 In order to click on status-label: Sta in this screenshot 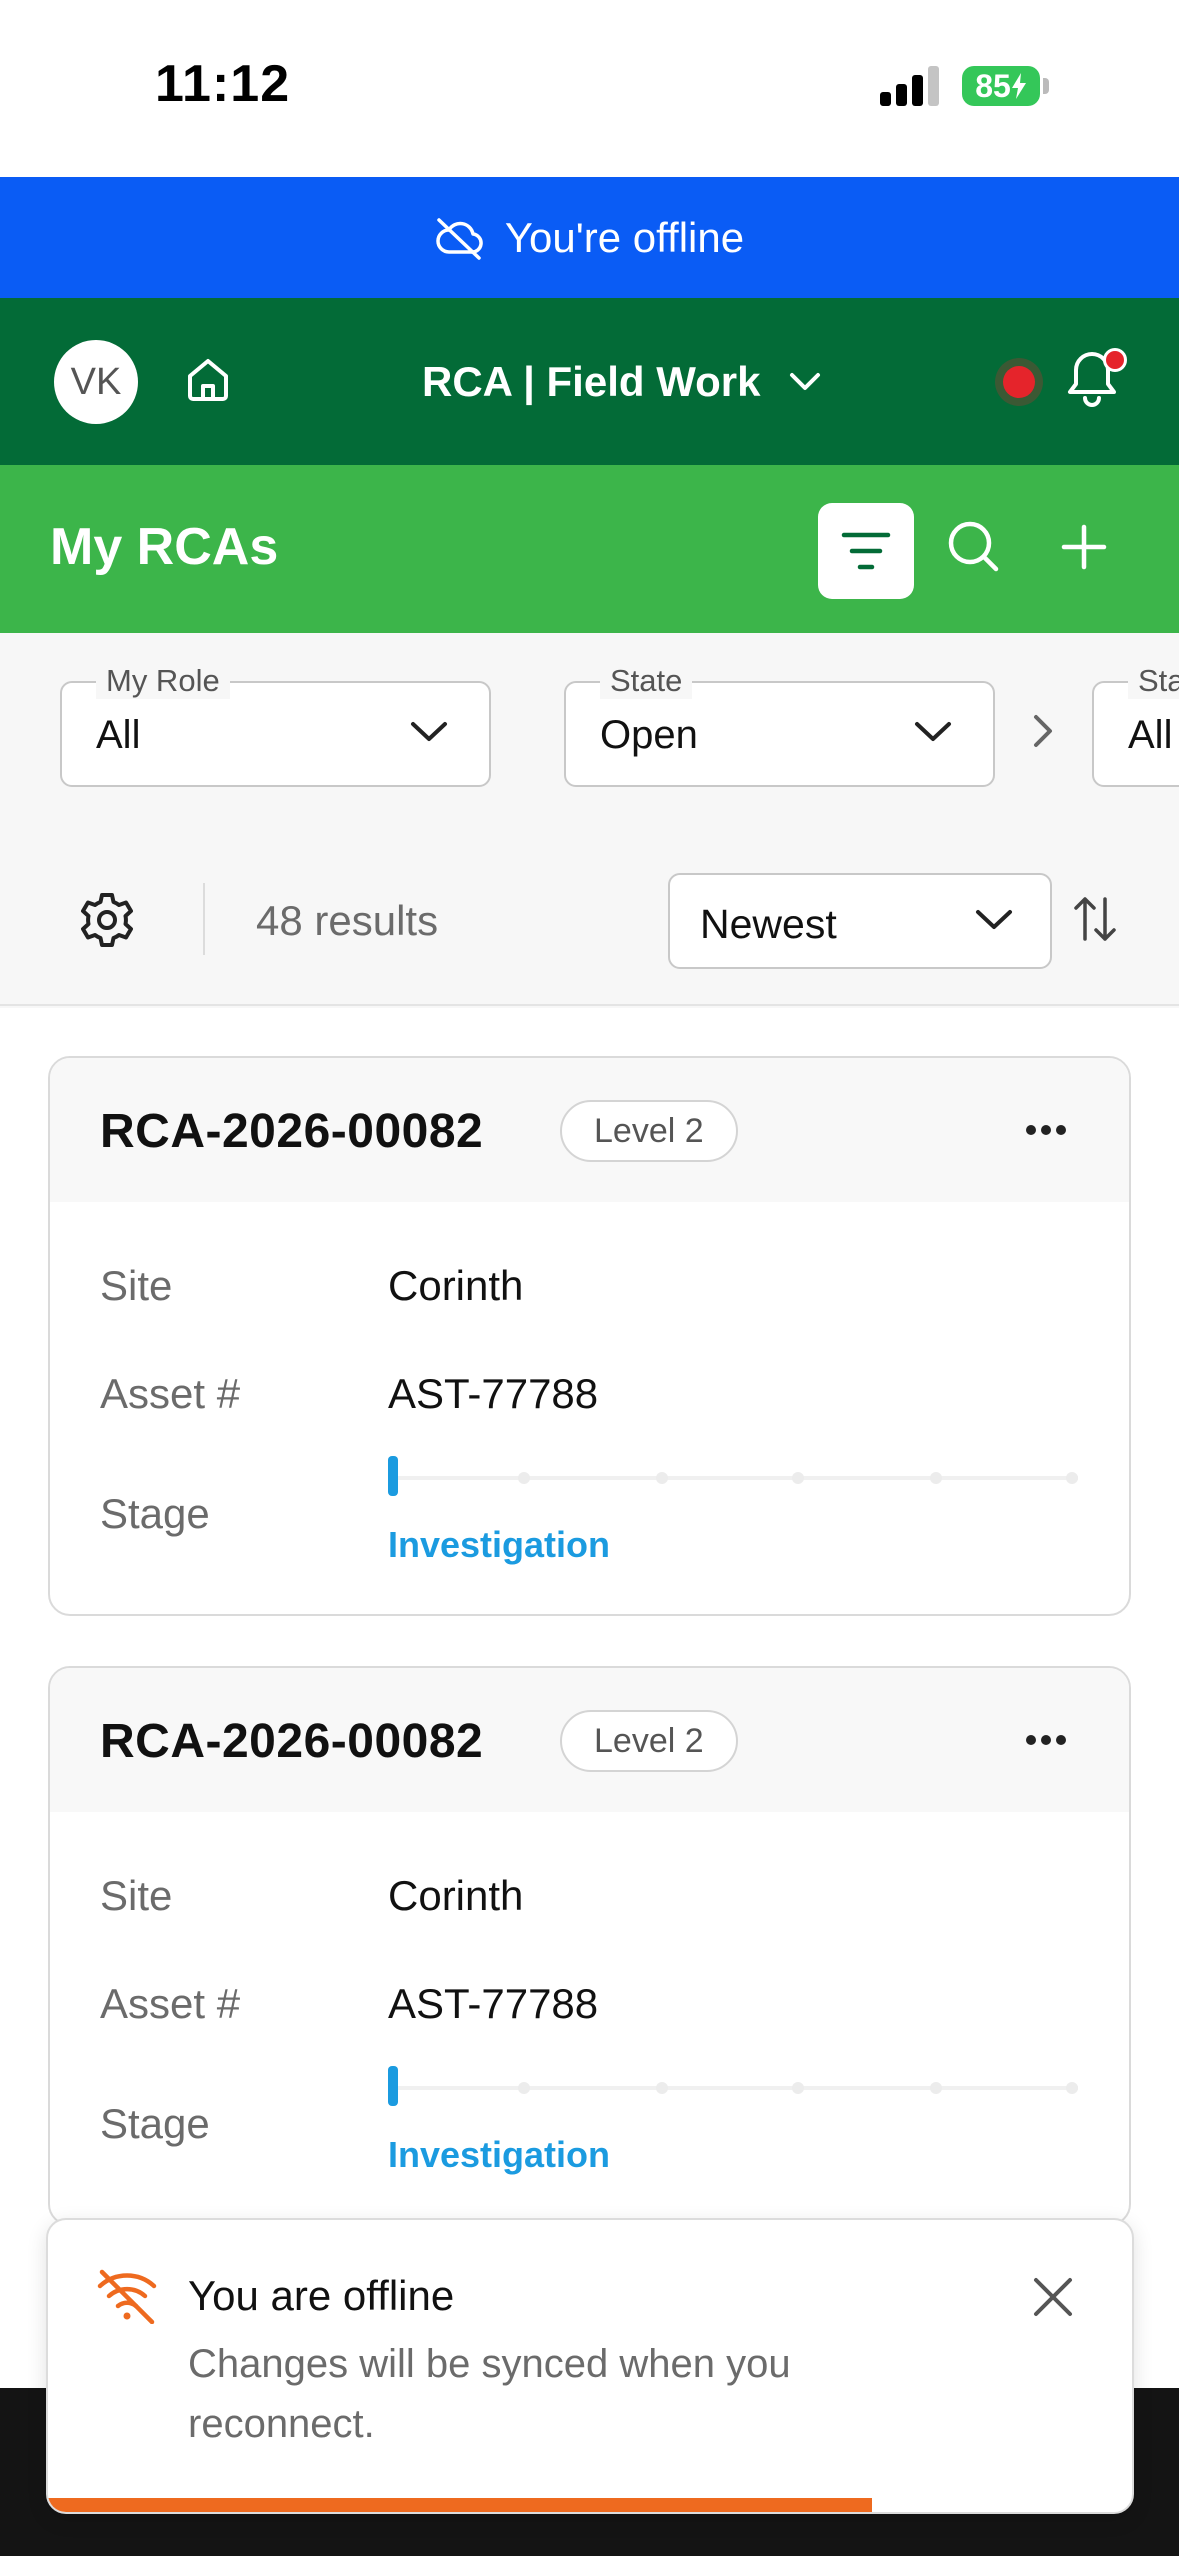, I will do `click(1153, 681)`.